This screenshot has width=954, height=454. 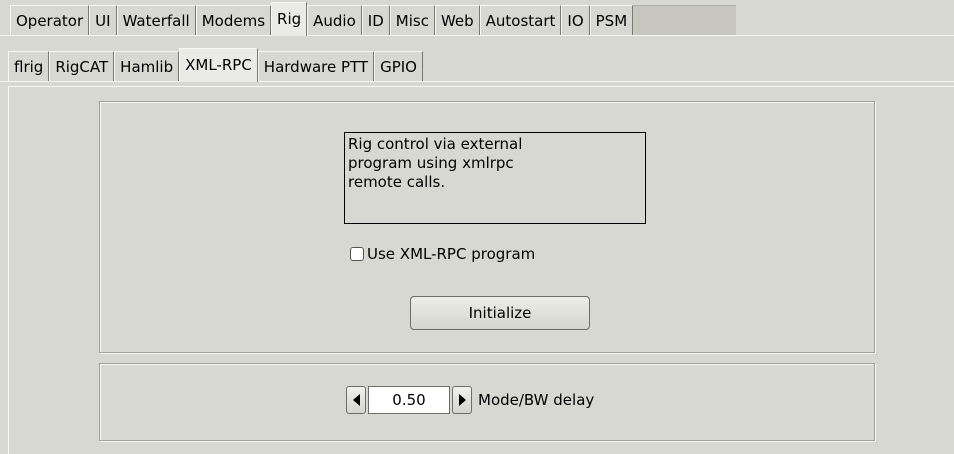 I want to click on tab-audio: Audio, so click(x=334, y=20).